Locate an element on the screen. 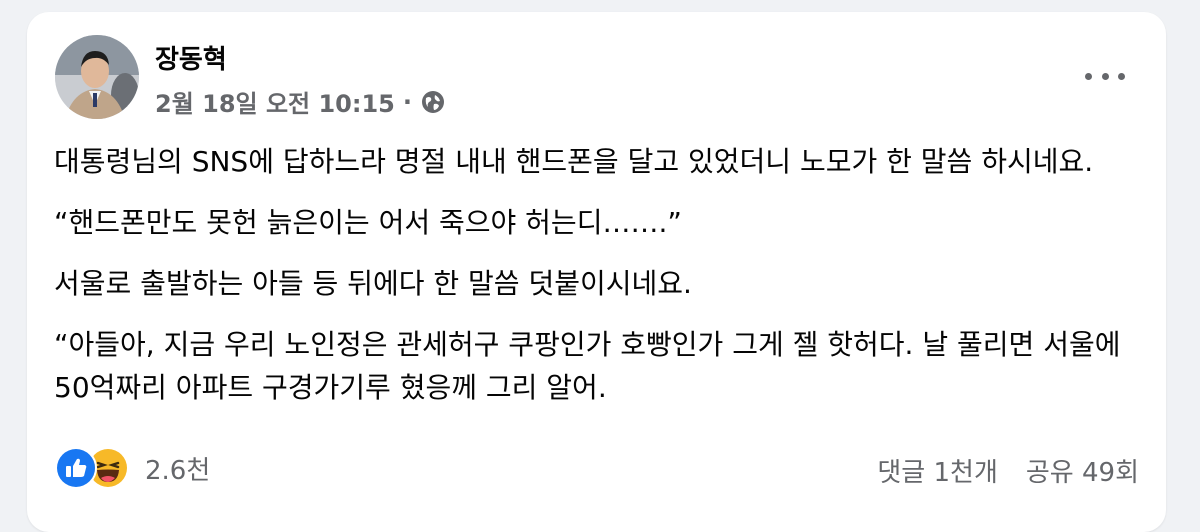 This screenshot has width=1200, height=532. author-name: 장동혁 is located at coordinates (191, 57).